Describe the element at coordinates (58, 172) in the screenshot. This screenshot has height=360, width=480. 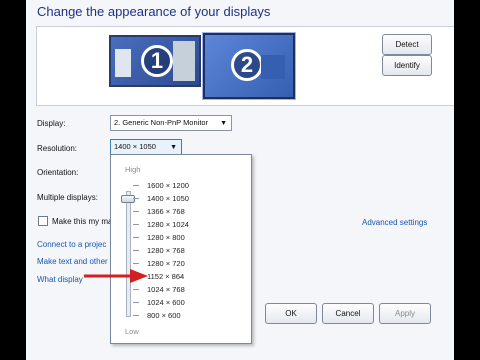
I see `orientation-label: Orientation:` at that location.